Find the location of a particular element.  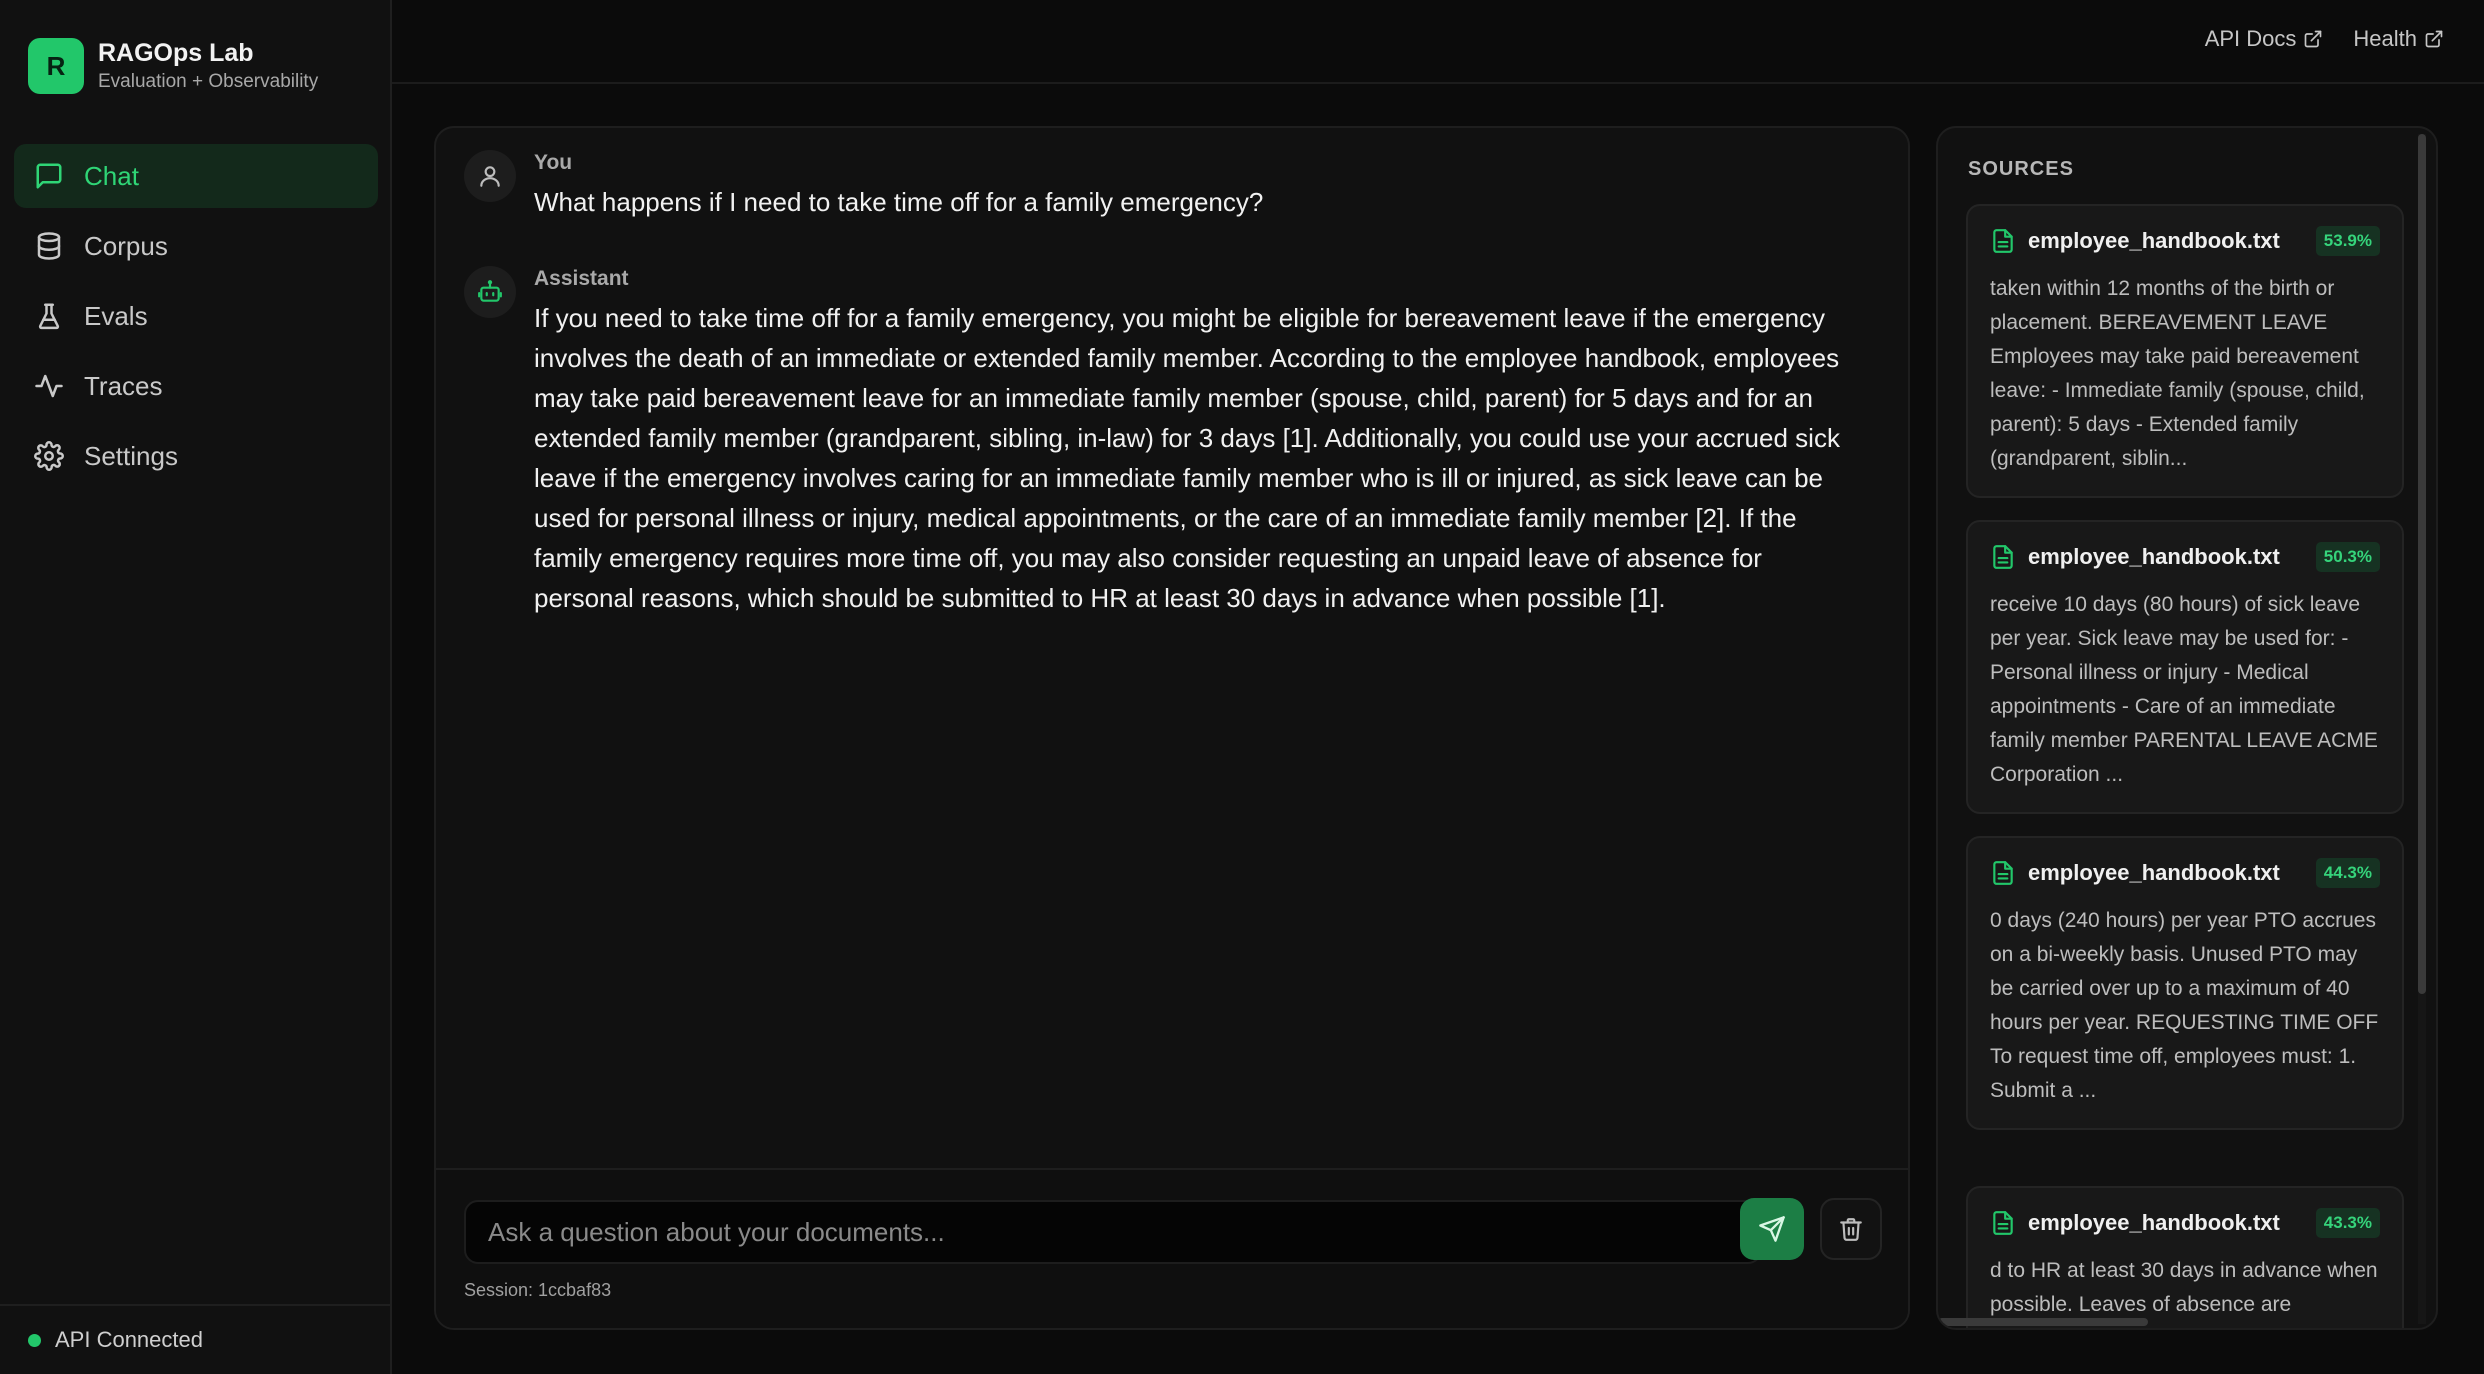

health-label: Health is located at coordinates (2385, 38).